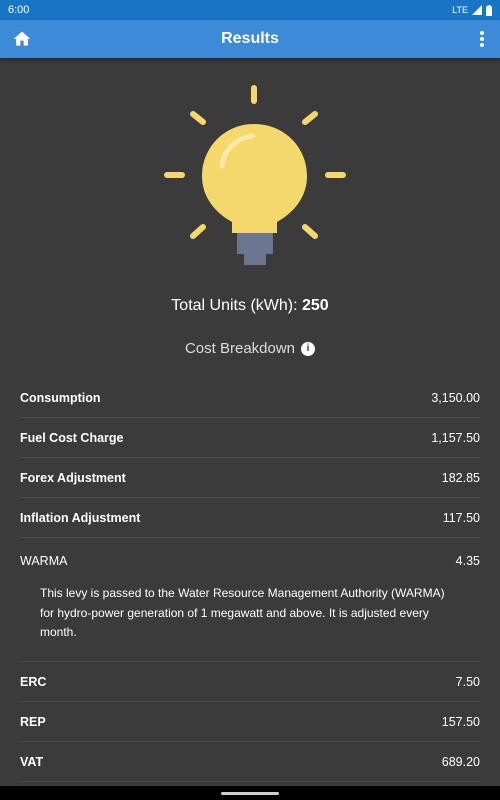 The height and width of the screenshot is (800, 500). I want to click on item-label: WARMA, so click(44, 561).